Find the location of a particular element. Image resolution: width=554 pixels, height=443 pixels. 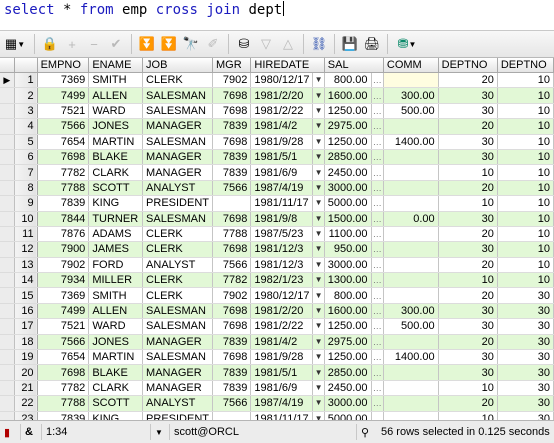

clear-icon: ✐ is located at coordinates (213, 44).